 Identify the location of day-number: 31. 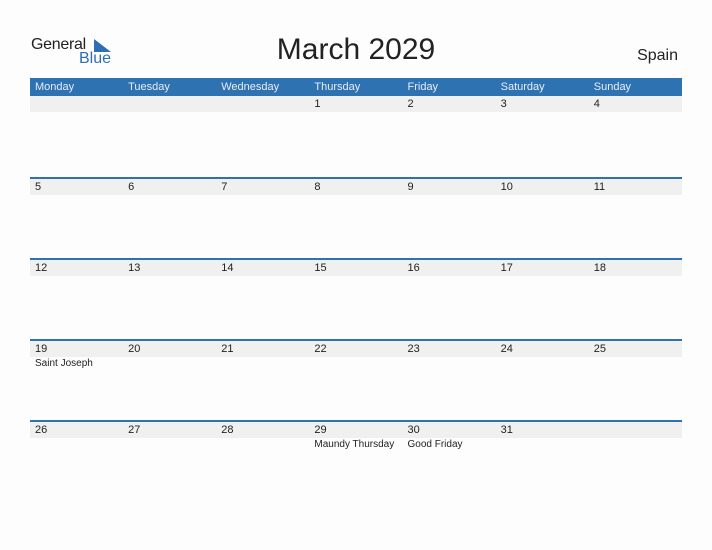
(506, 430).